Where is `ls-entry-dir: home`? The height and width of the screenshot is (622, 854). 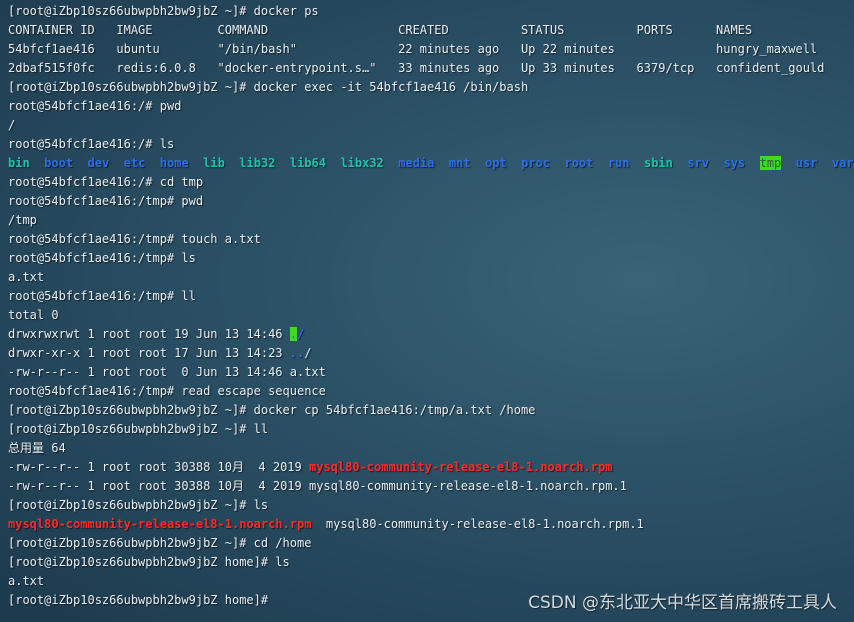
ls-entry-dir: home is located at coordinates (174, 163).